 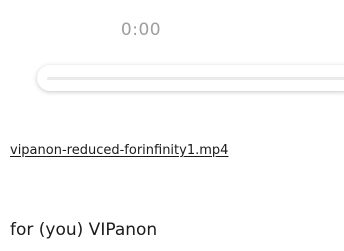 I want to click on caption-text: for (you) VIPanon, so click(x=84, y=230).